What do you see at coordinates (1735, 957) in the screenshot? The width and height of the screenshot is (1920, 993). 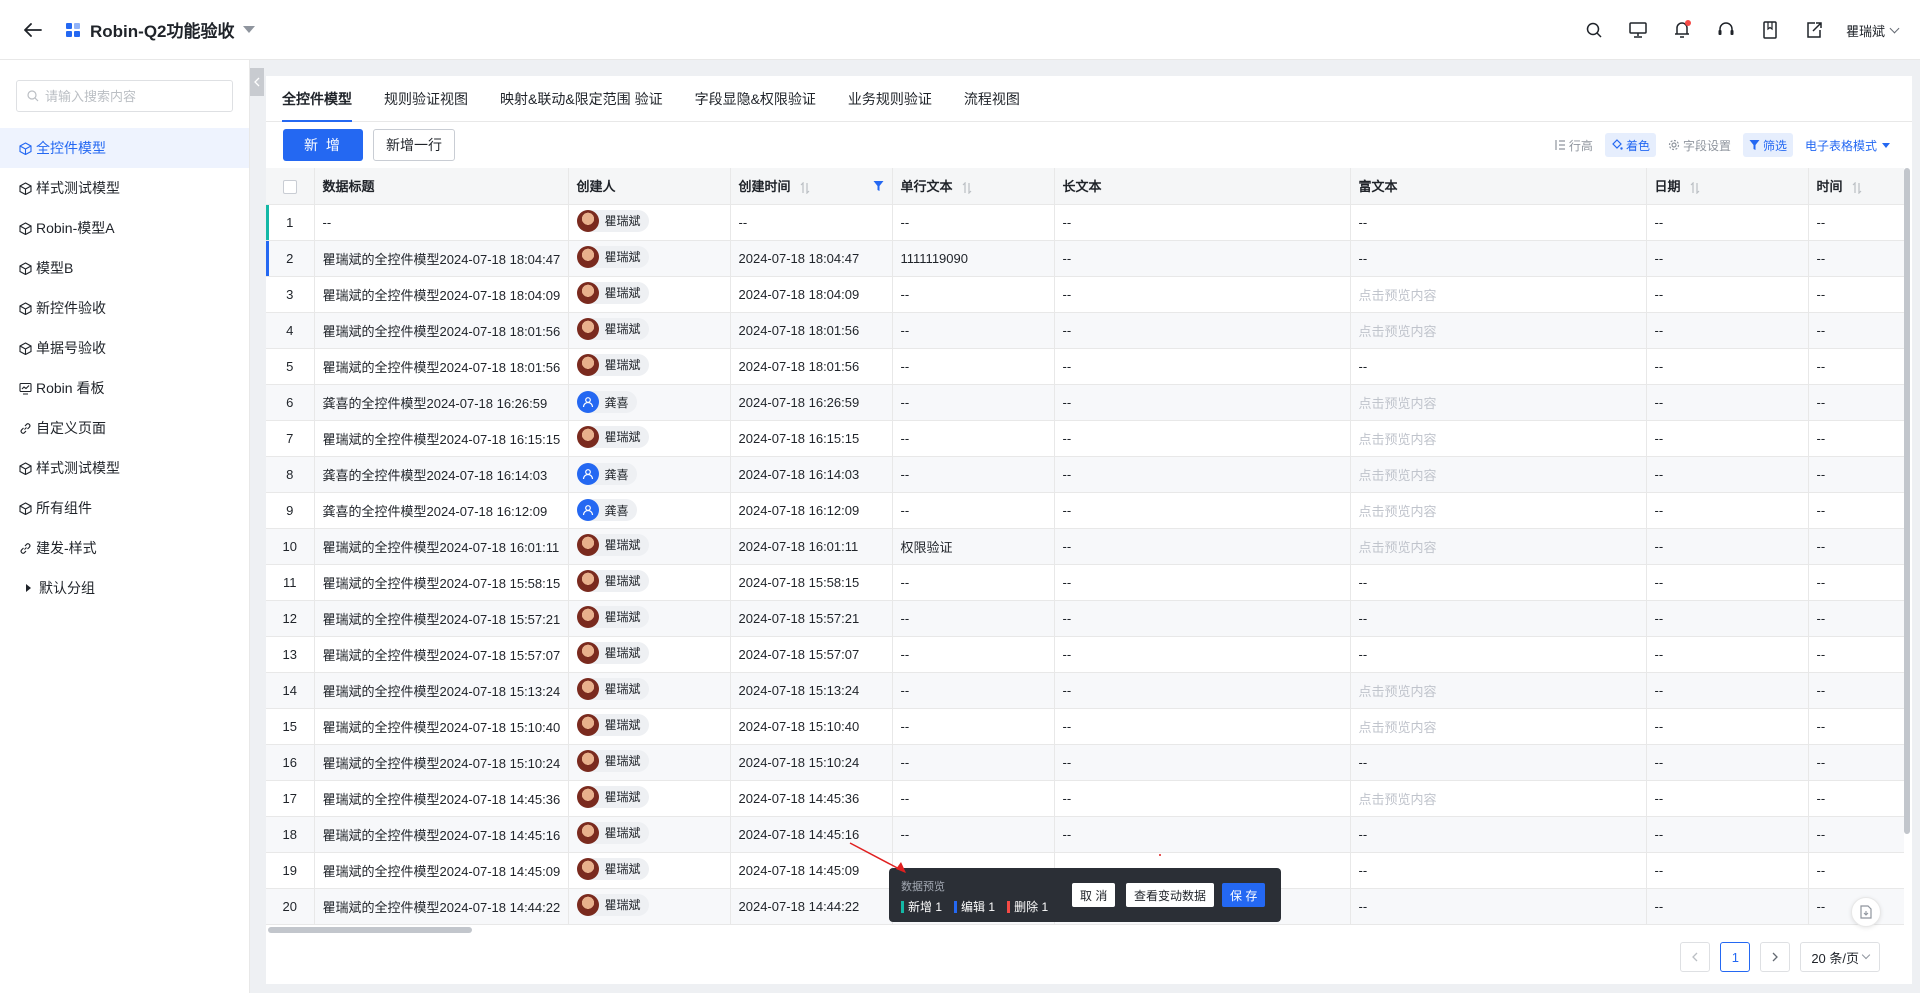 I see `page-number-button: 1` at bounding box center [1735, 957].